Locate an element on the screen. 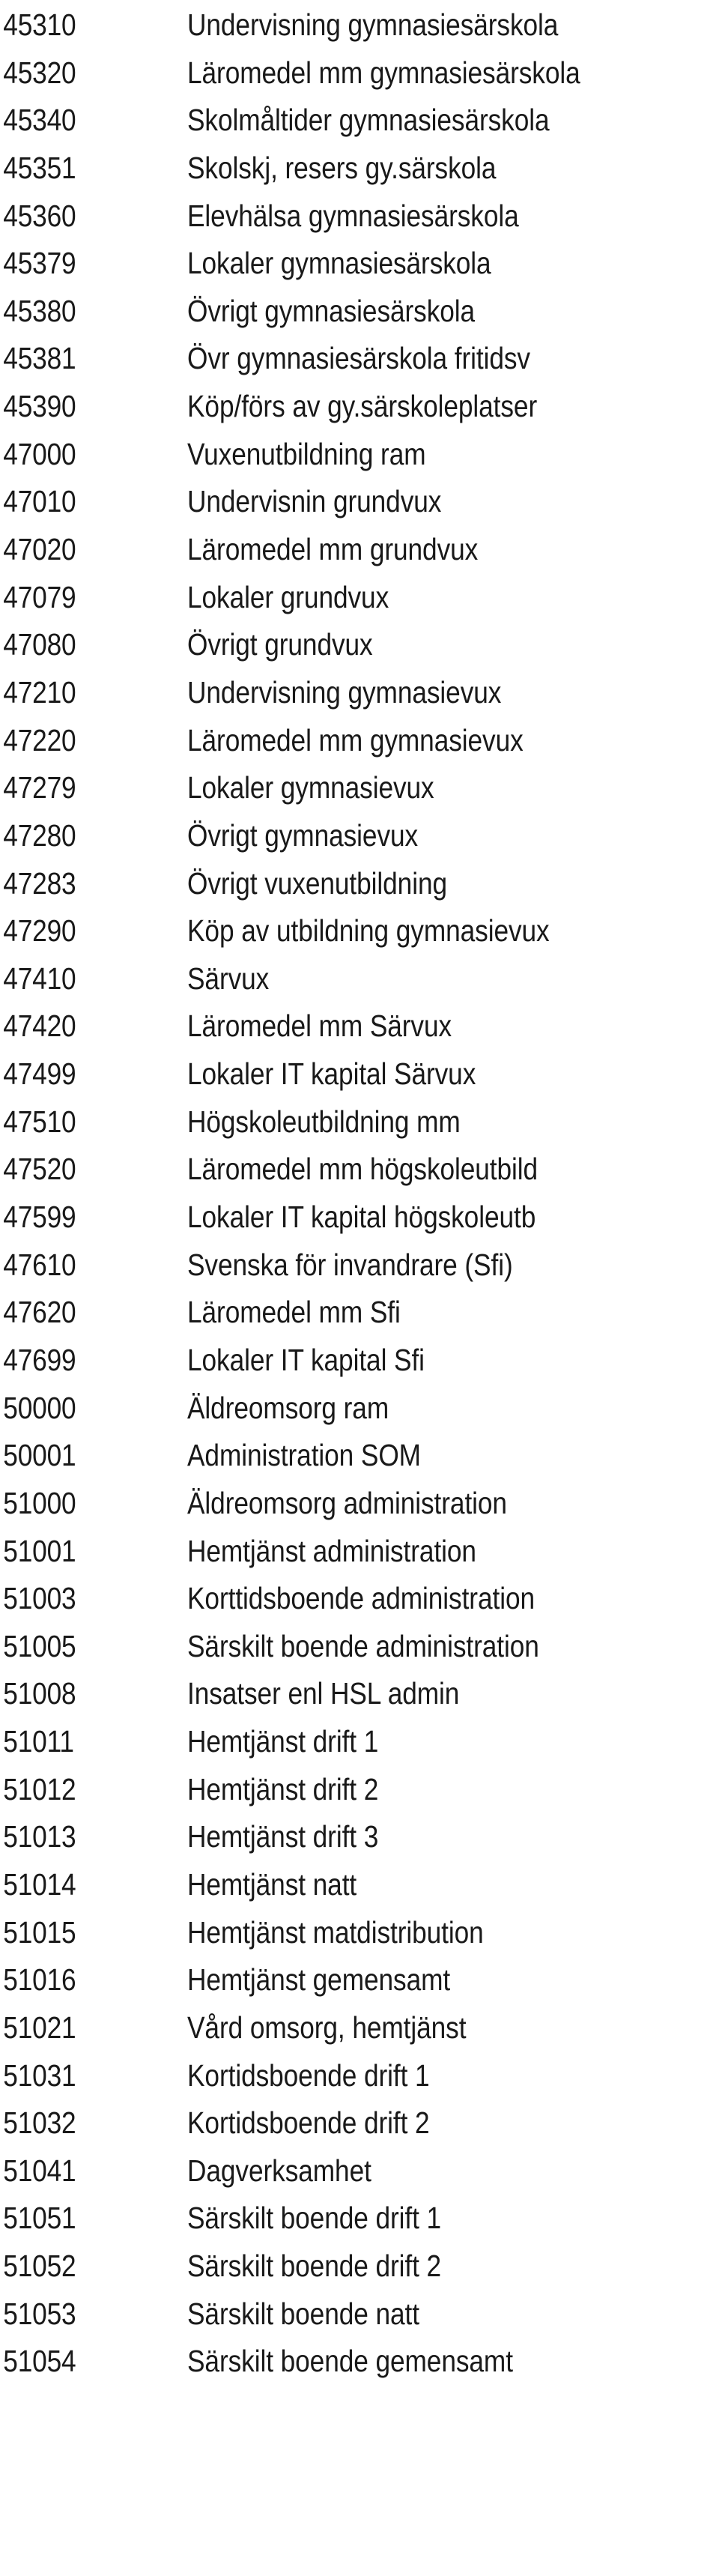 The height and width of the screenshot is (2576, 719). account-name: Lokaler IT kapital Särvux is located at coordinates (331, 1074).